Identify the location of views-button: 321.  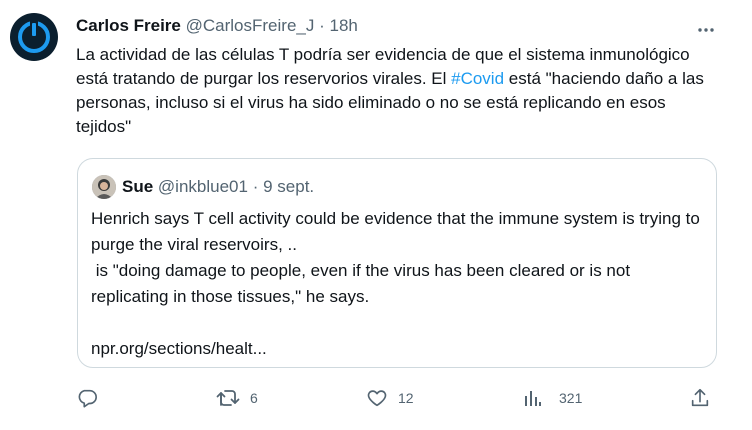
(552, 398).